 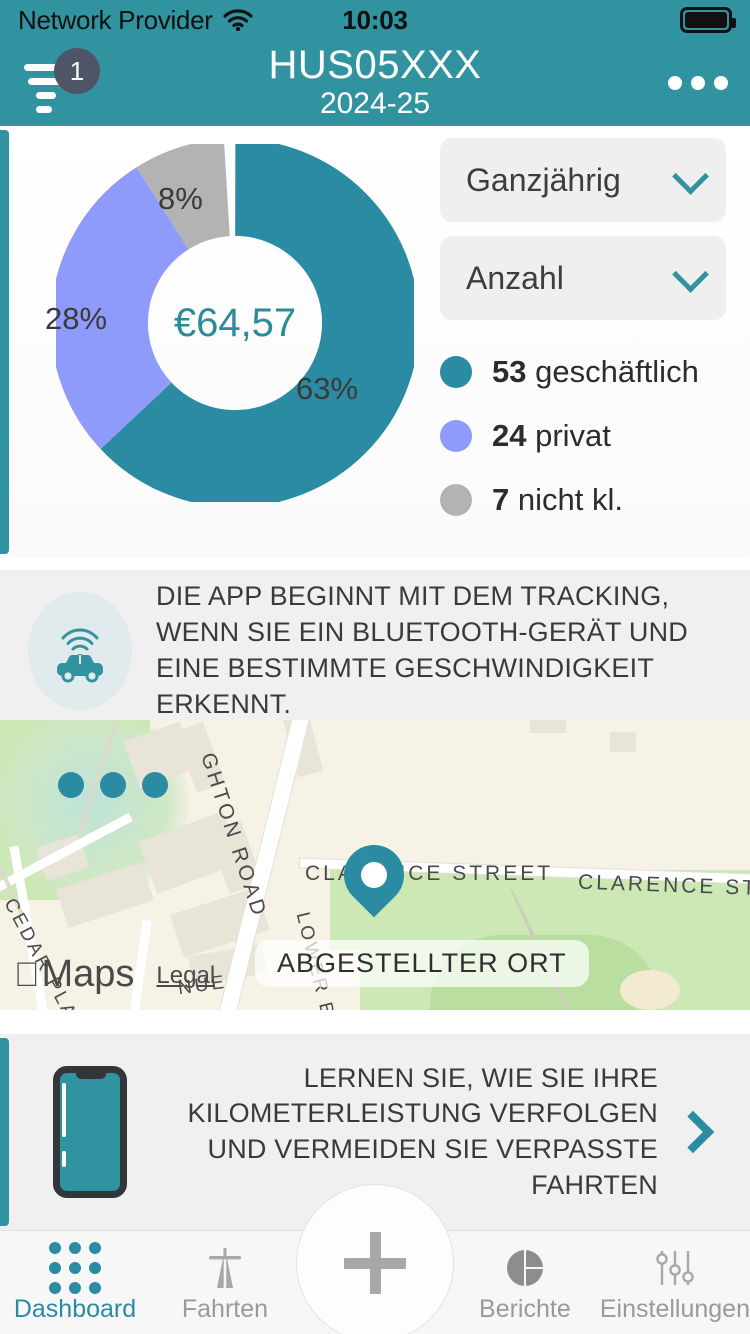 What do you see at coordinates (75, 1309) in the screenshot?
I see `tab-label: Dashboard` at bounding box center [75, 1309].